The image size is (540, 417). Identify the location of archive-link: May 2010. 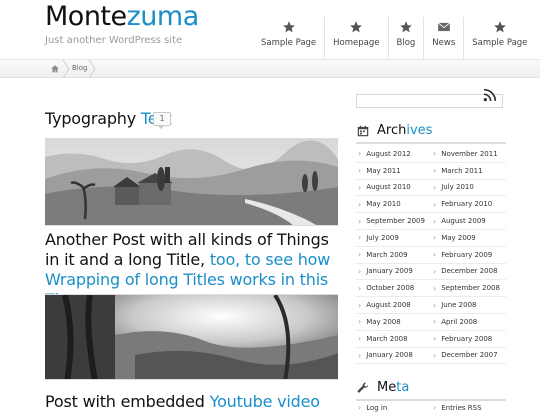
(393, 204).